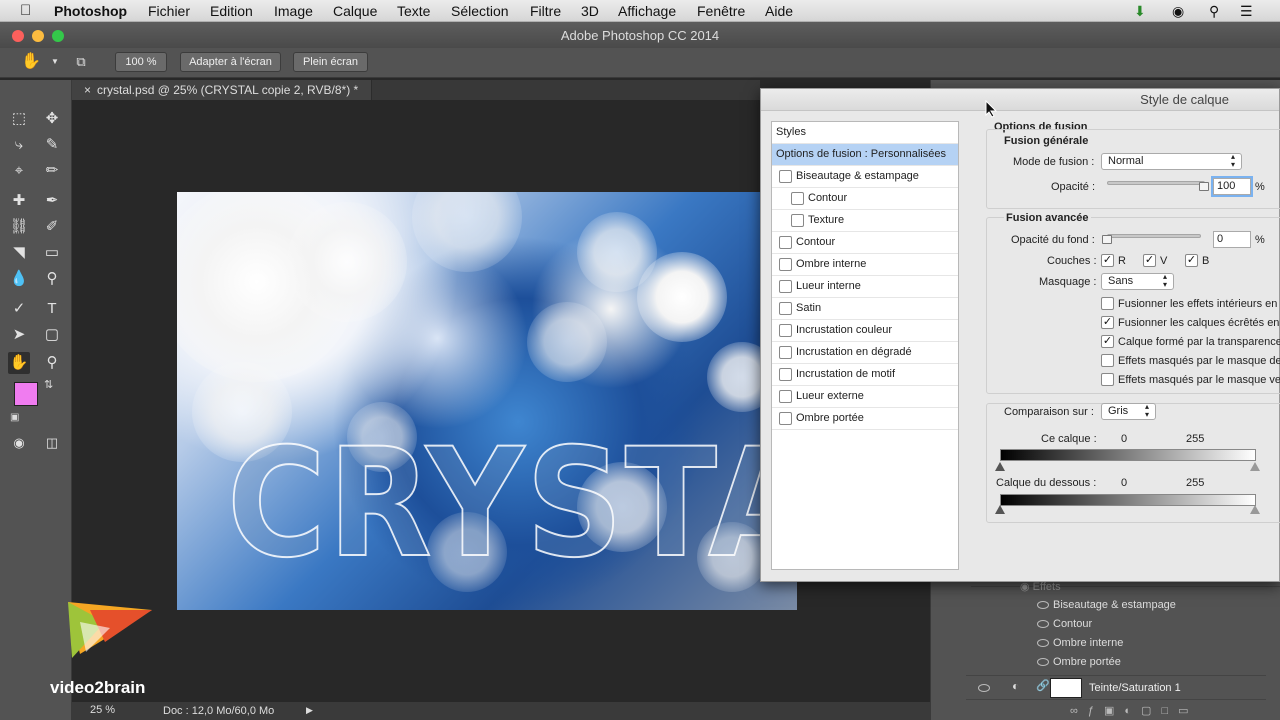  What do you see at coordinates (865, 177) in the screenshot?
I see `style-item: Biseautage & estampage` at bounding box center [865, 177].